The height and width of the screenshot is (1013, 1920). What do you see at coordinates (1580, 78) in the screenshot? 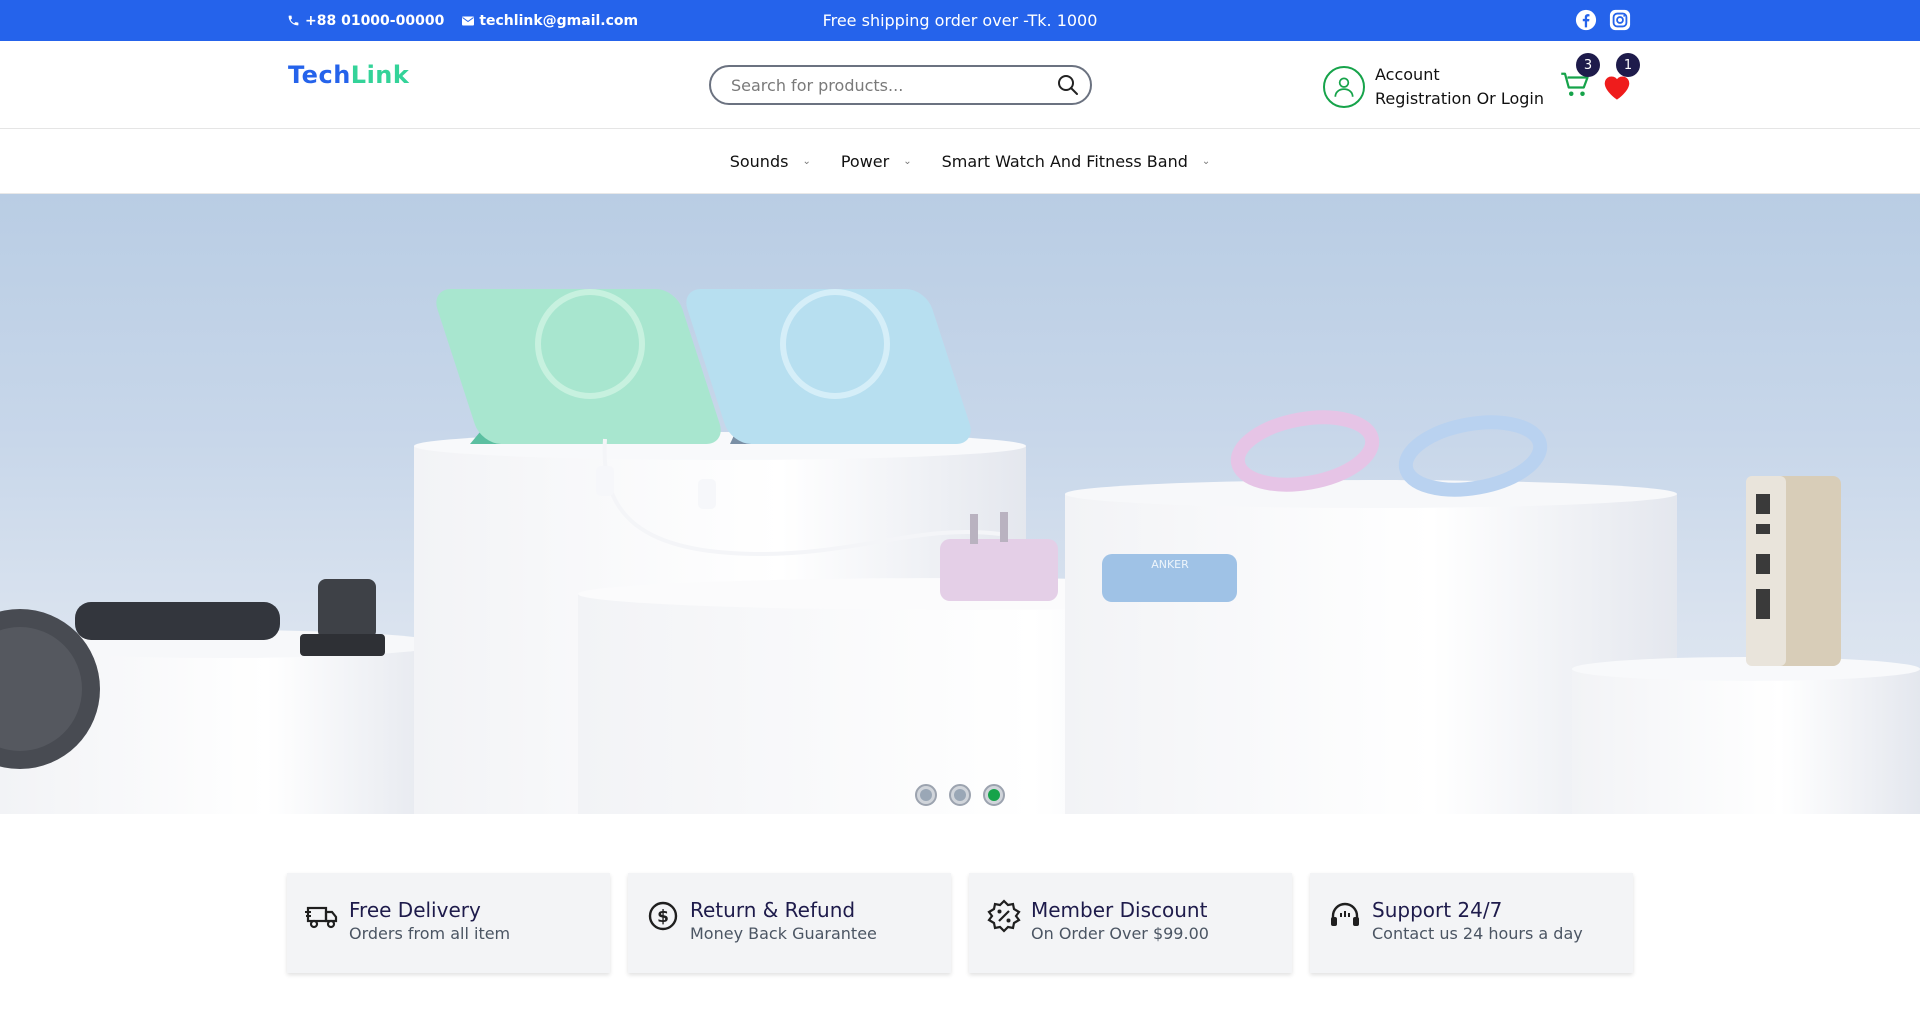
I see `cart-button: 3` at bounding box center [1580, 78].